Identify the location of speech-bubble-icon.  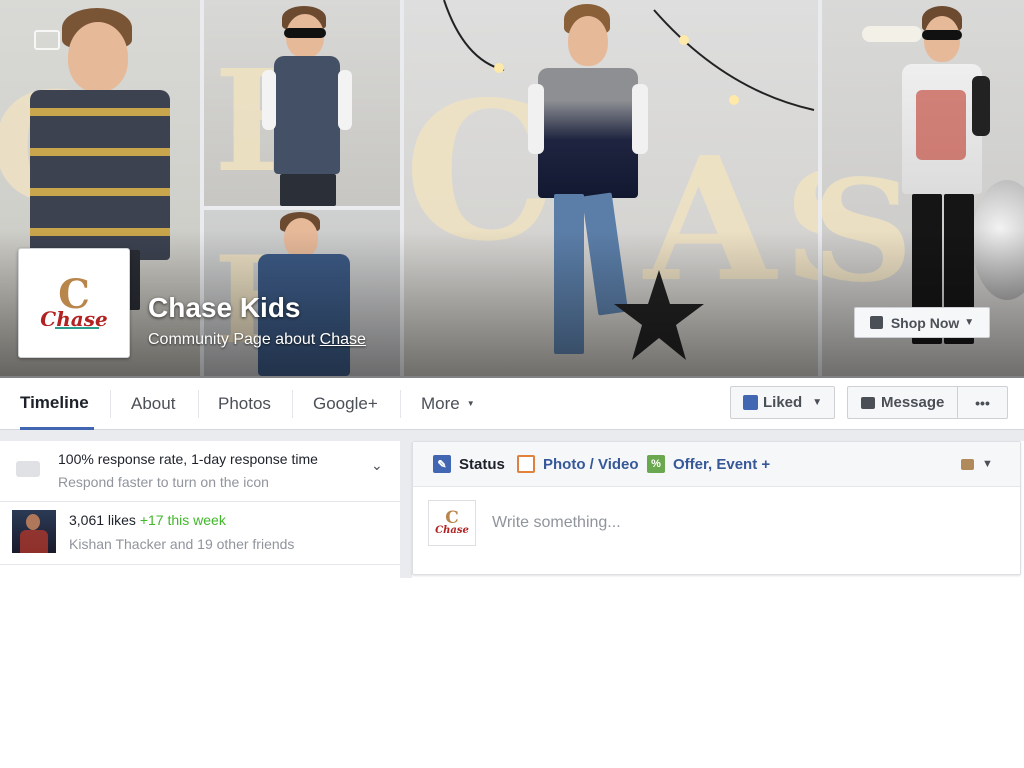
(28, 469).